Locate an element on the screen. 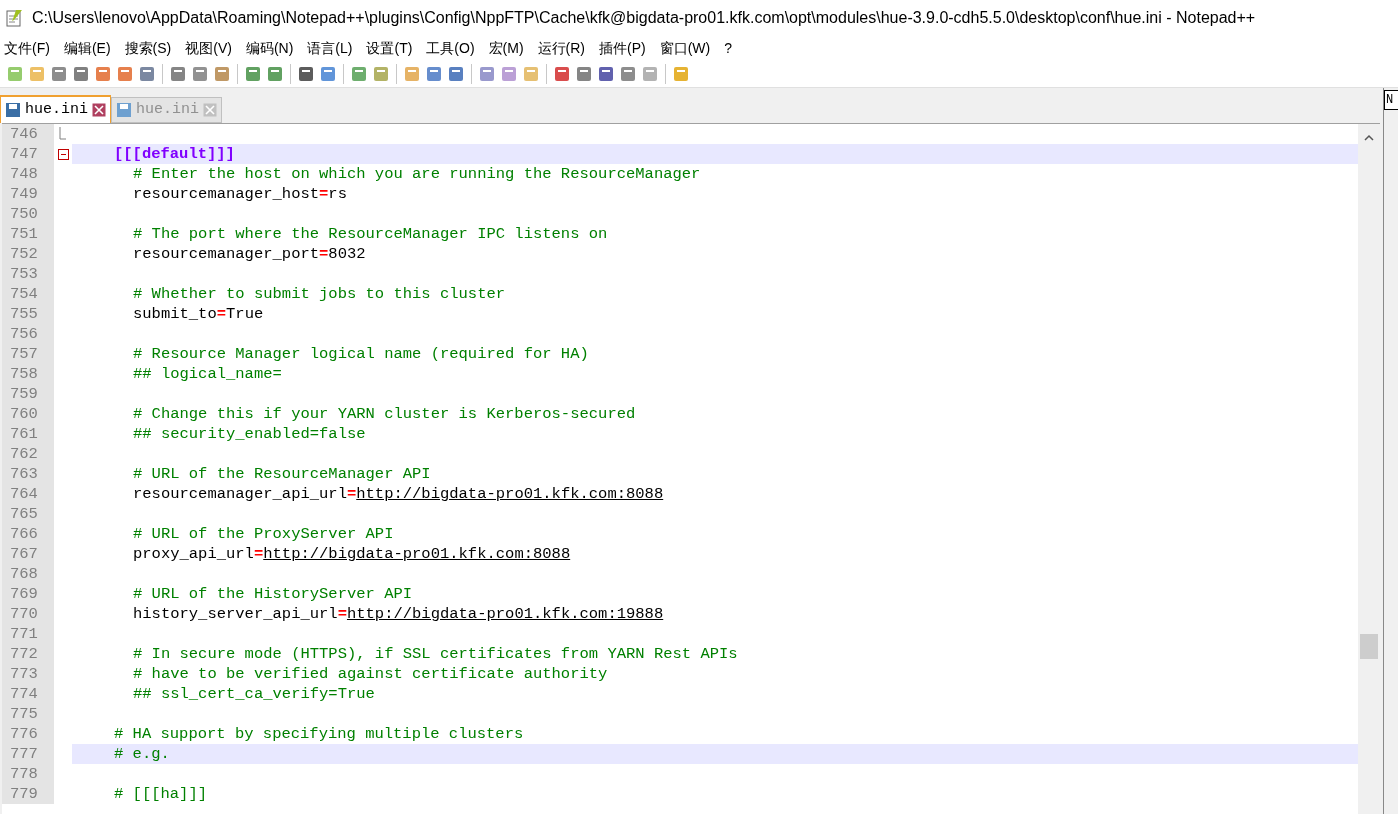 This screenshot has height=814, width=1398. line-number: 751 is located at coordinates (28, 234).